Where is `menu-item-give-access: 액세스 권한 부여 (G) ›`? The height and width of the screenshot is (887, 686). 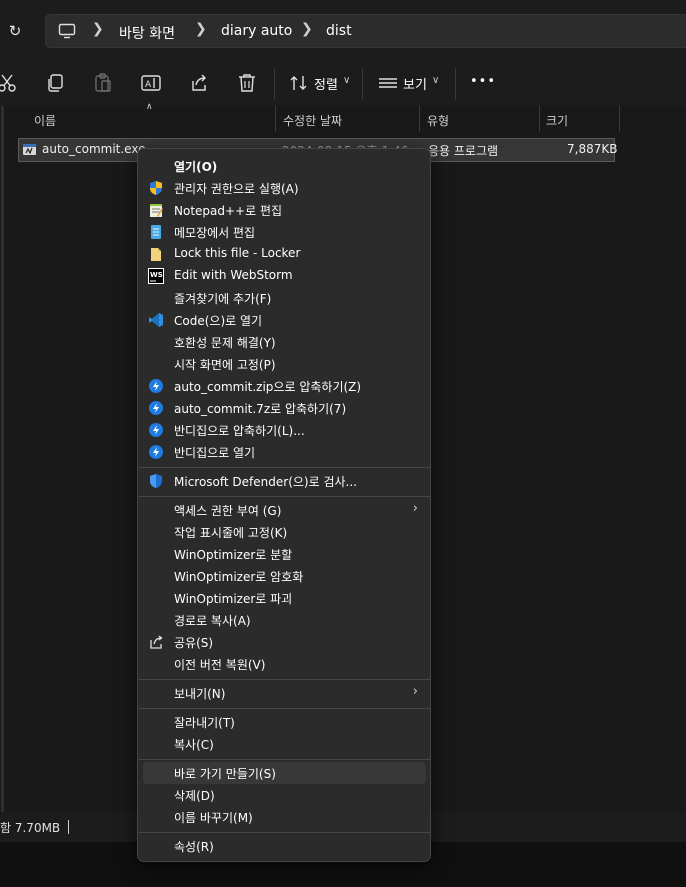 menu-item-give-access: 액세스 권한 부여 (G) › is located at coordinates (284, 510).